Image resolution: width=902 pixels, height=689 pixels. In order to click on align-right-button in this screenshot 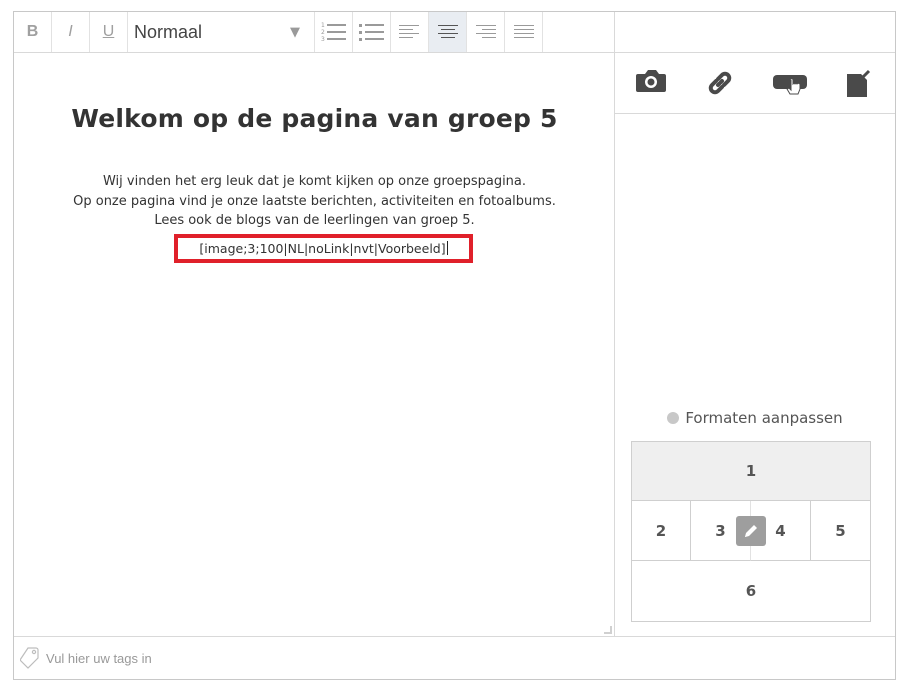, I will do `click(486, 32)`.